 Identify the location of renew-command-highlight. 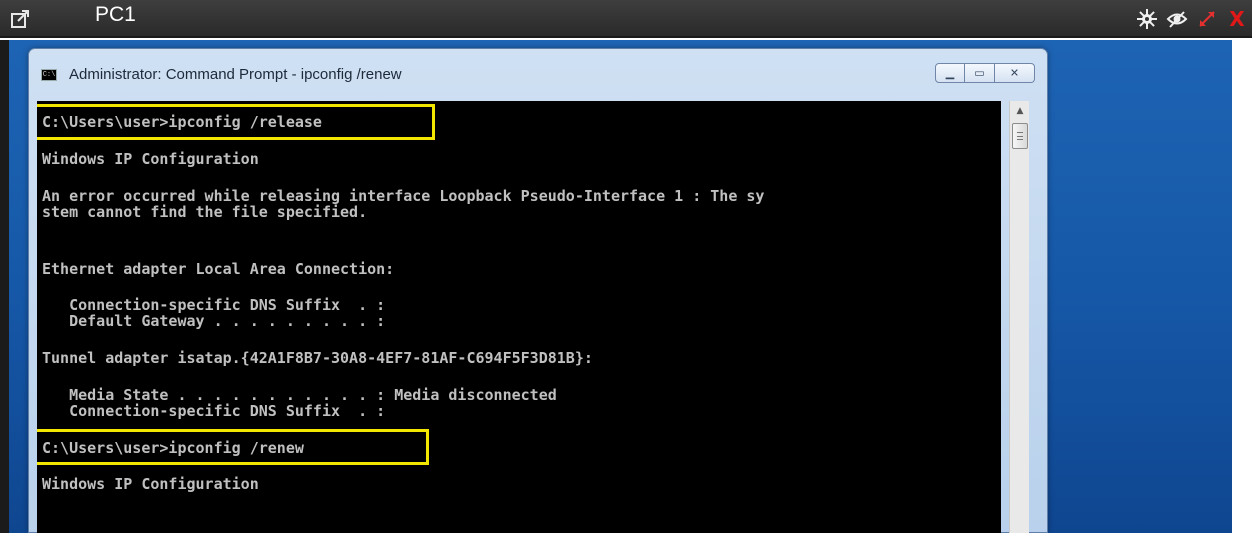
(233, 447).